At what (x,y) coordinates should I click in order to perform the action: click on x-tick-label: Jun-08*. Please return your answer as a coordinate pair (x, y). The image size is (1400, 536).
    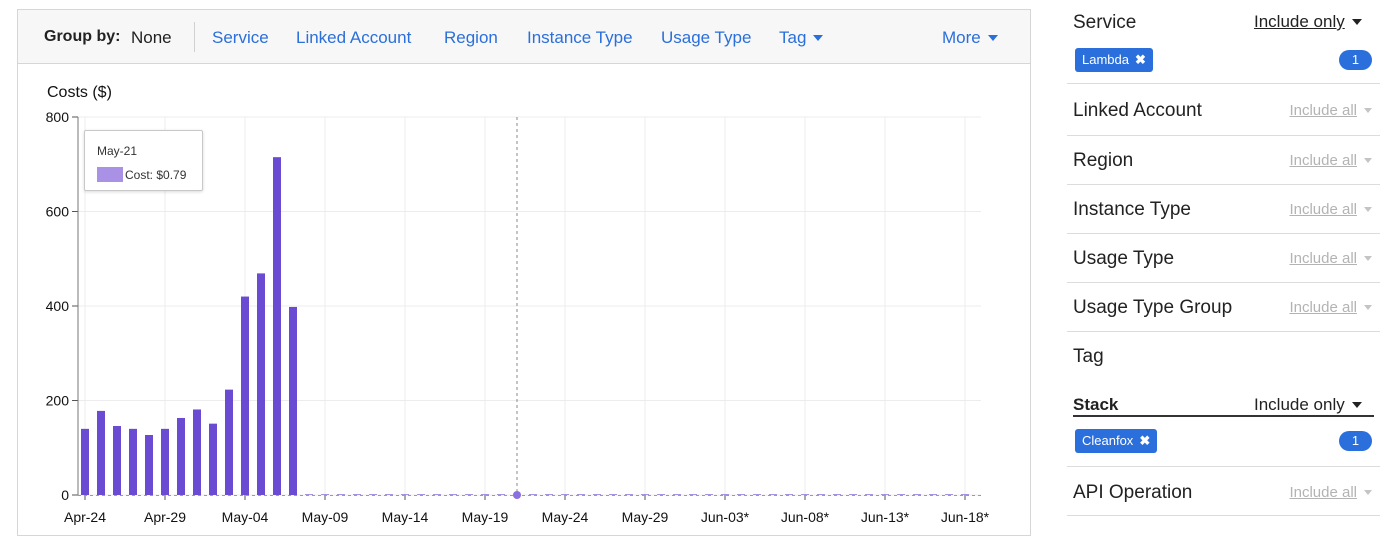
    Looking at the image, I should click on (805, 517).